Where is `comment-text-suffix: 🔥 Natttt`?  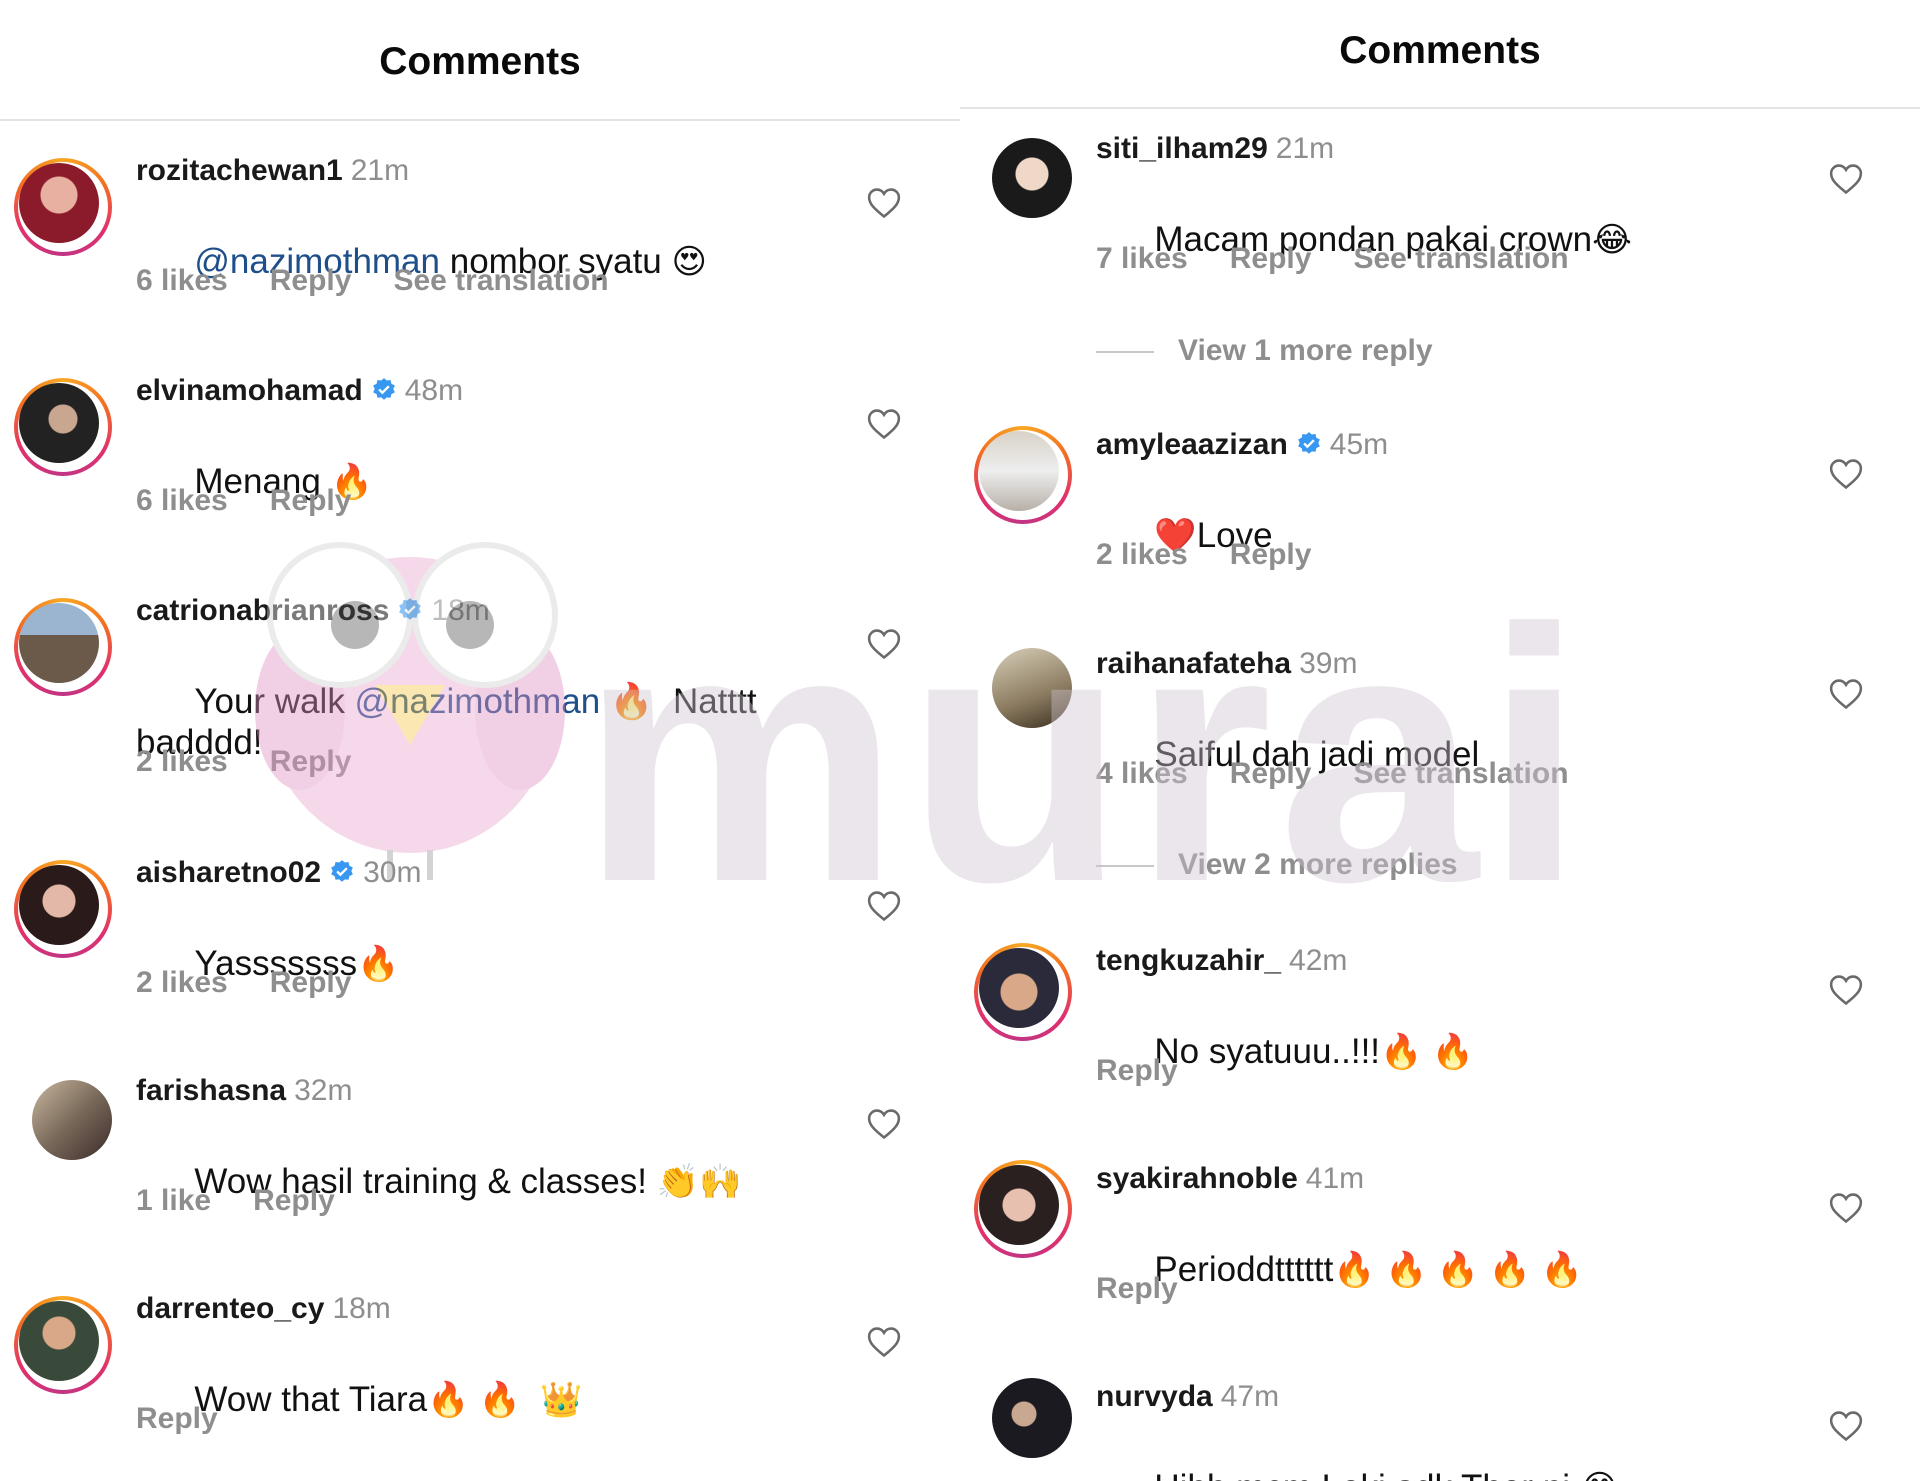 comment-text-suffix: 🔥 Natttt is located at coordinates (678, 701).